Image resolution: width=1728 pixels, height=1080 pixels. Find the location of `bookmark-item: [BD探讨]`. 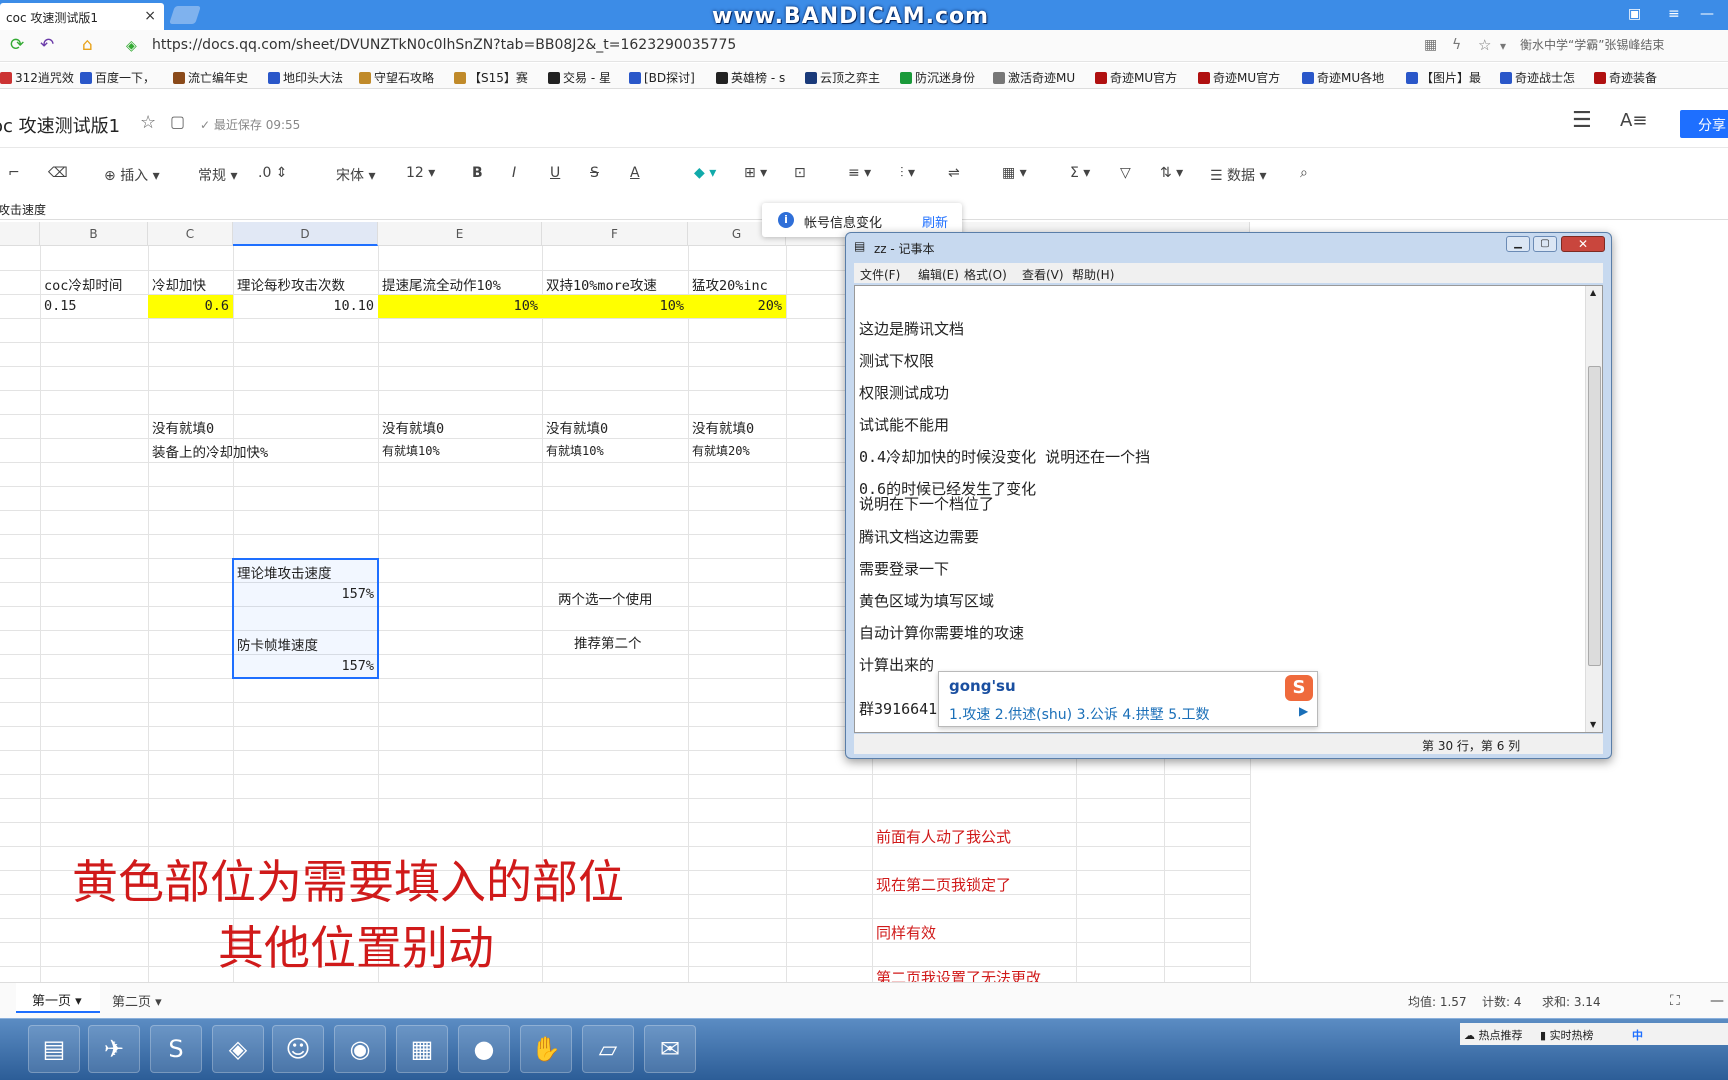

bookmark-item: [BD探讨] is located at coordinates (662, 77).